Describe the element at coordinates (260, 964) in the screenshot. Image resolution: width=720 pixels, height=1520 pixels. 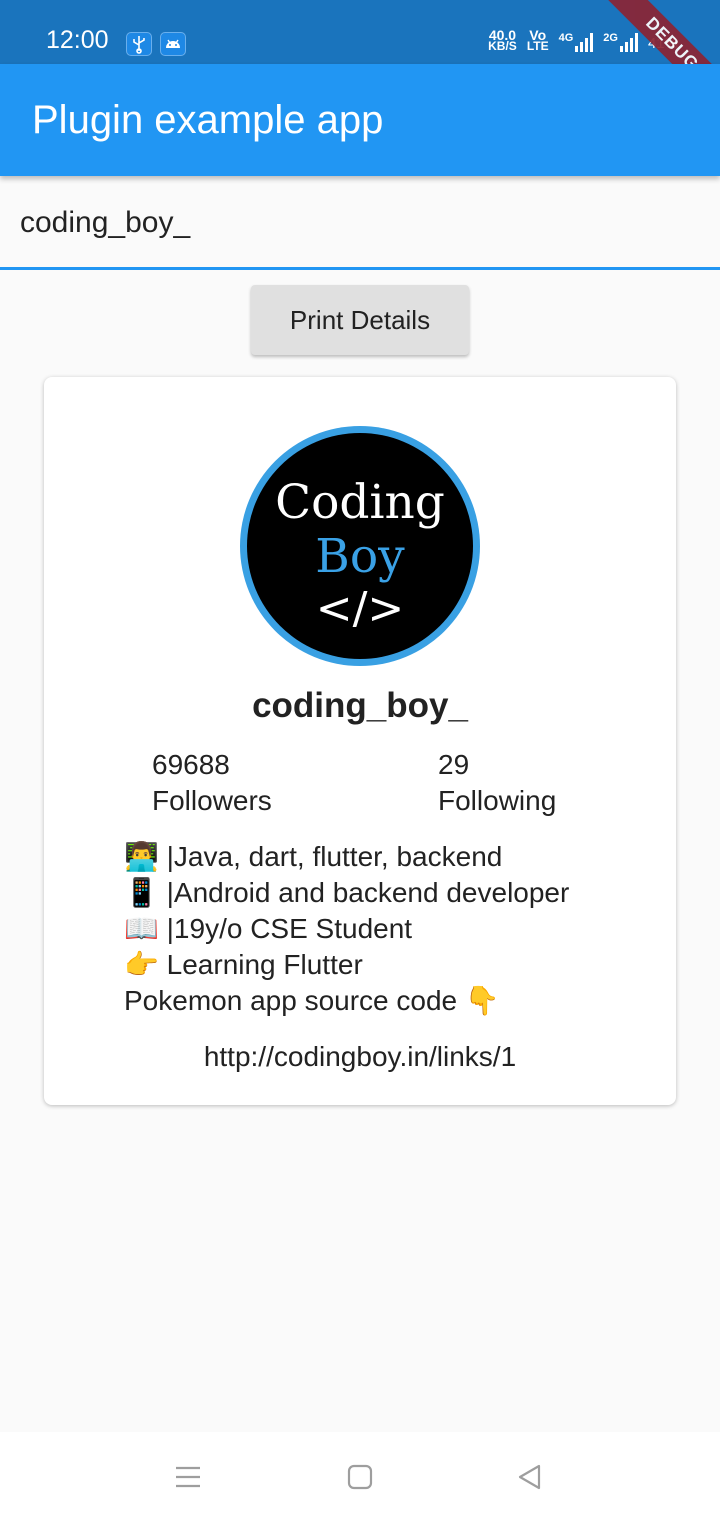
I see `bio-text: Learning Flutter` at that location.